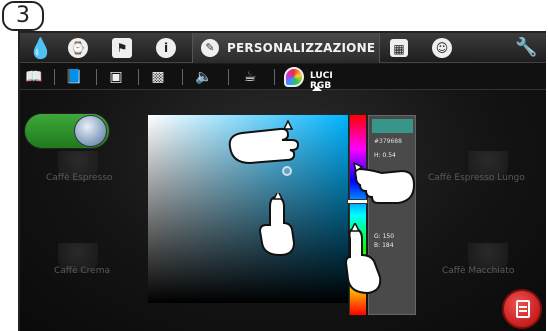 The image size is (548, 331). Describe the element at coordinates (116, 77) in the screenshot. I see `image-icon: ▣` at that location.